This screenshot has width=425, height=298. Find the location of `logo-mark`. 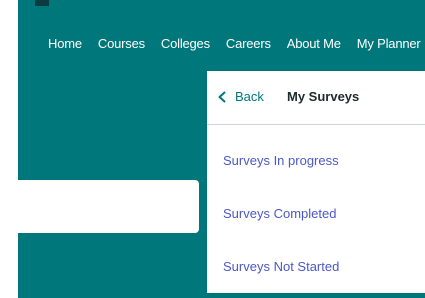

logo-mark is located at coordinates (42, 3).